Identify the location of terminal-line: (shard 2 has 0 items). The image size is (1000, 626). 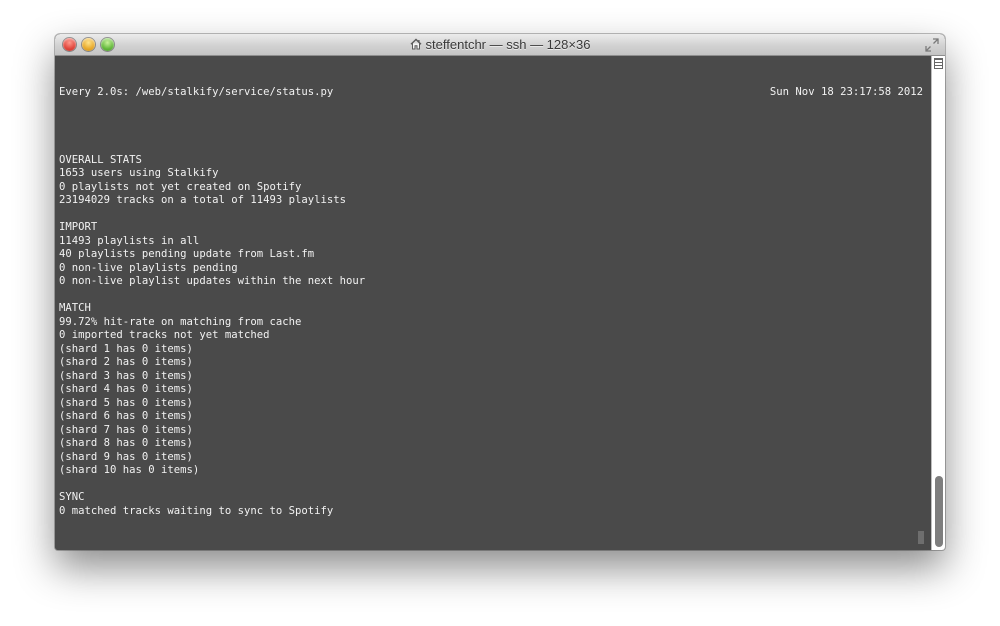
(126, 362).